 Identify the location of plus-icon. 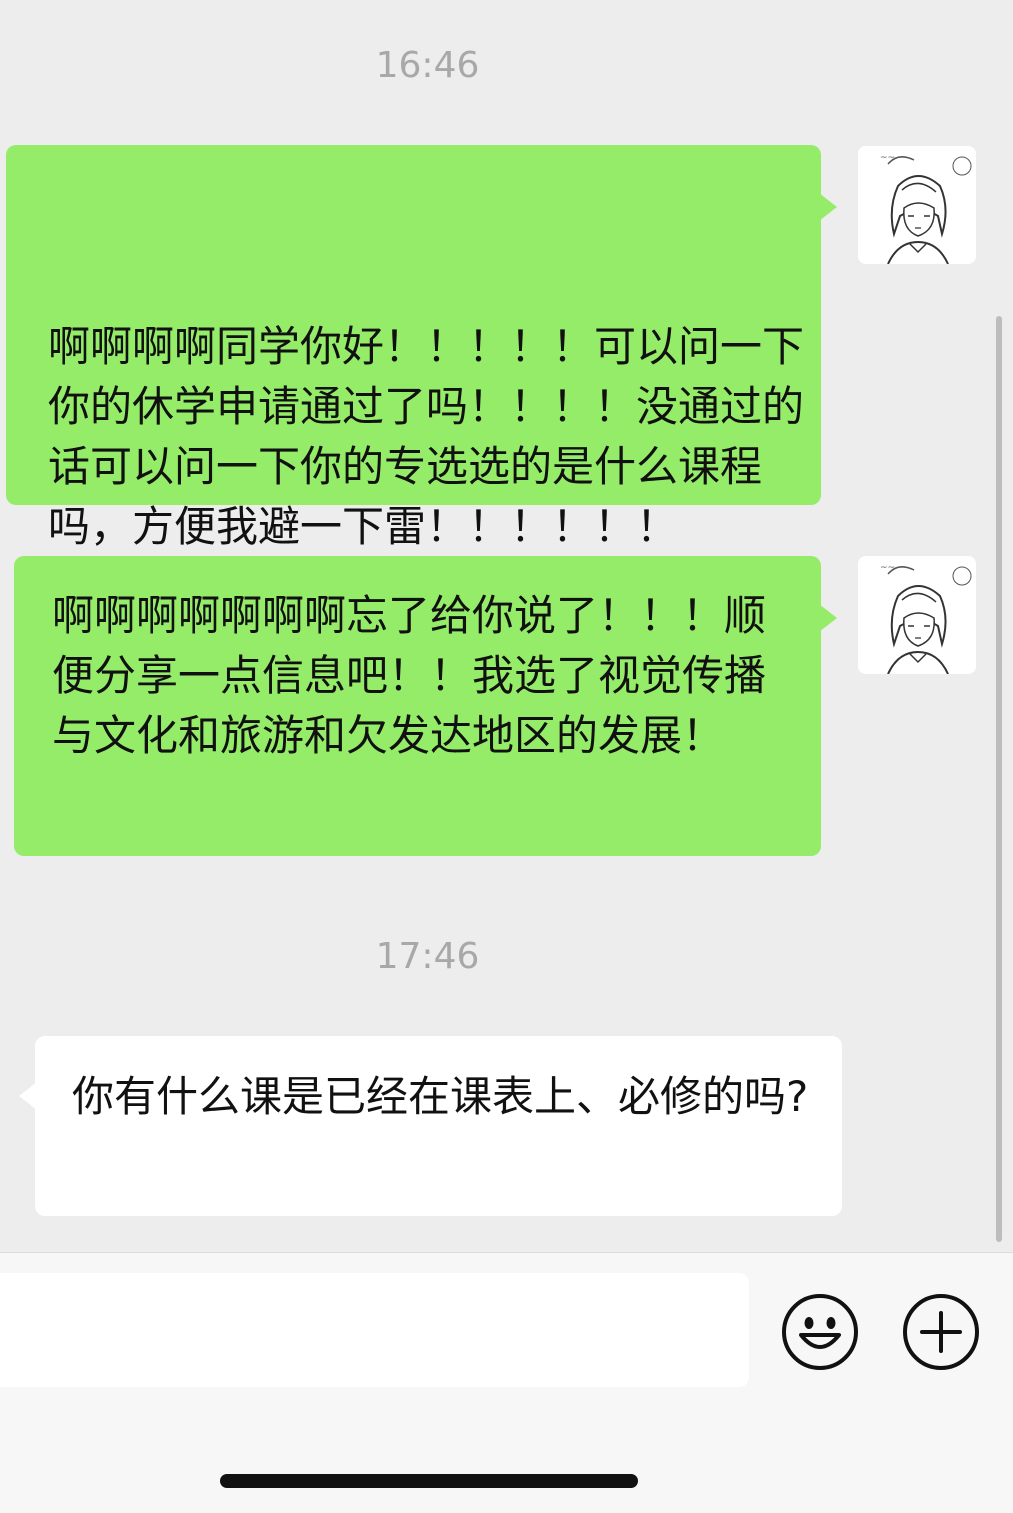
(941, 1332).